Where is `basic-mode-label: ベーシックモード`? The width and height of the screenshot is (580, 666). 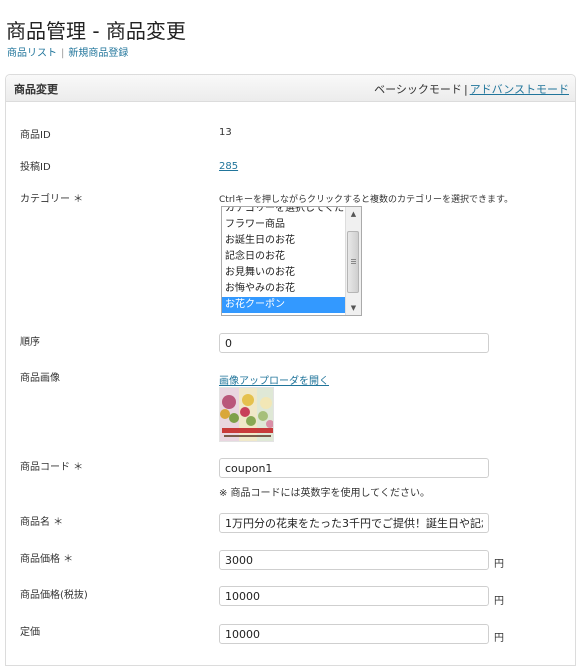 basic-mode-label: ベーシックモード is located at coordinates (418, 89).